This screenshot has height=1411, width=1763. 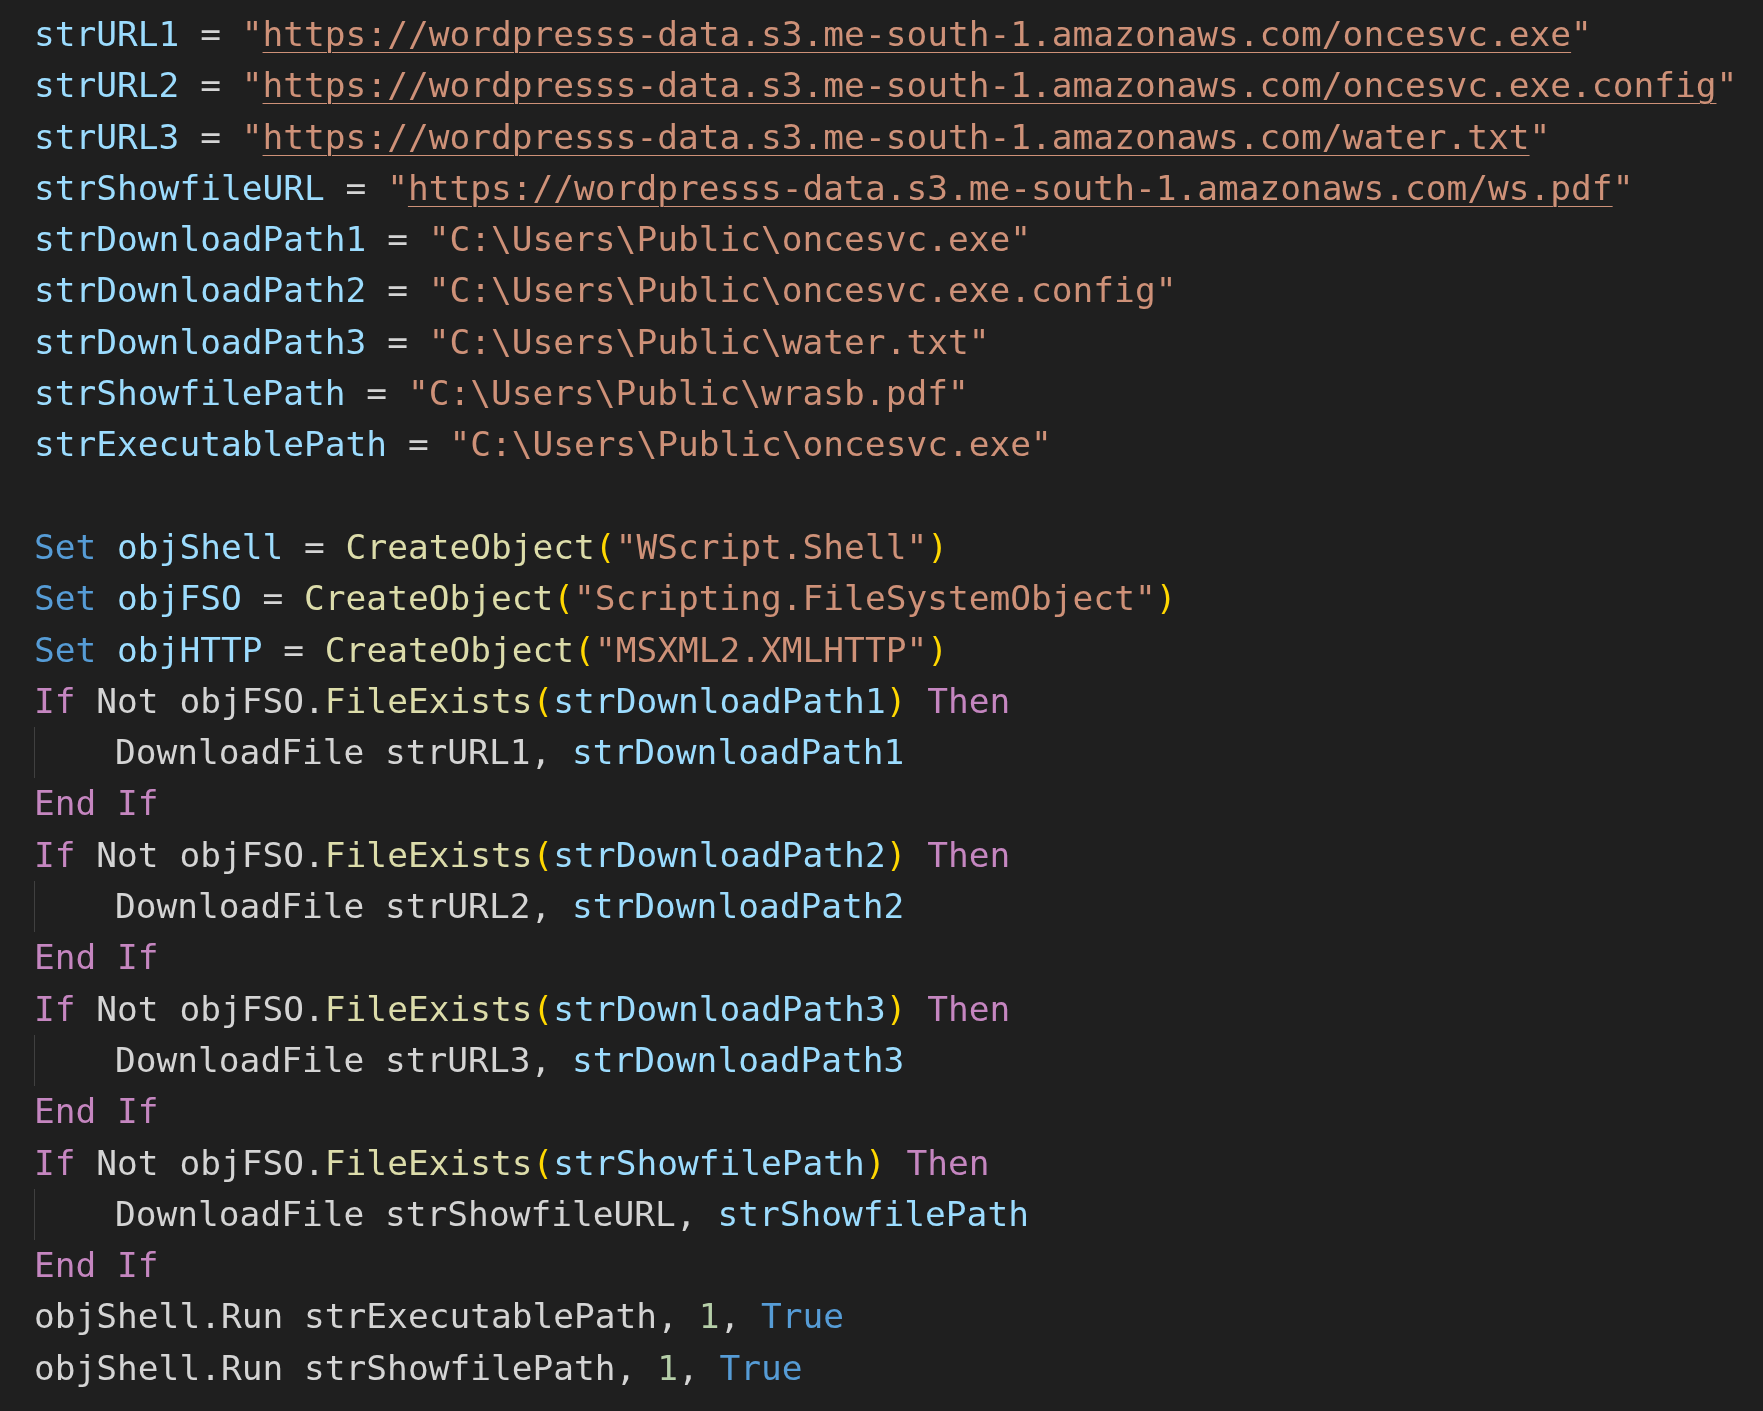 I want to click on identifier: strURL2,, so click(x=468, y=906).